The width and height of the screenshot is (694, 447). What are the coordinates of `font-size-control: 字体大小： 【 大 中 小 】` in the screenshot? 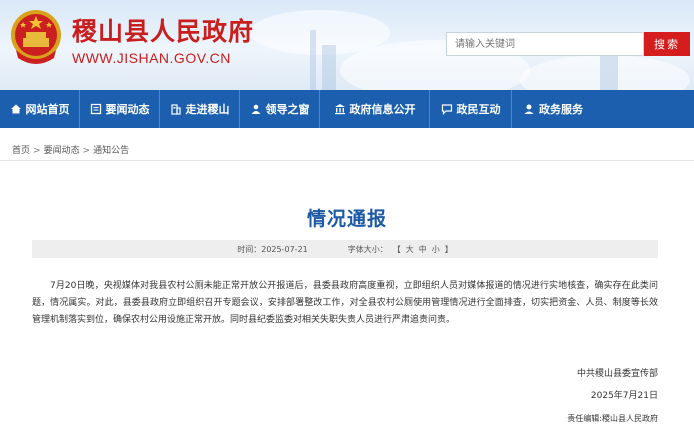 It's located at (400, 249).